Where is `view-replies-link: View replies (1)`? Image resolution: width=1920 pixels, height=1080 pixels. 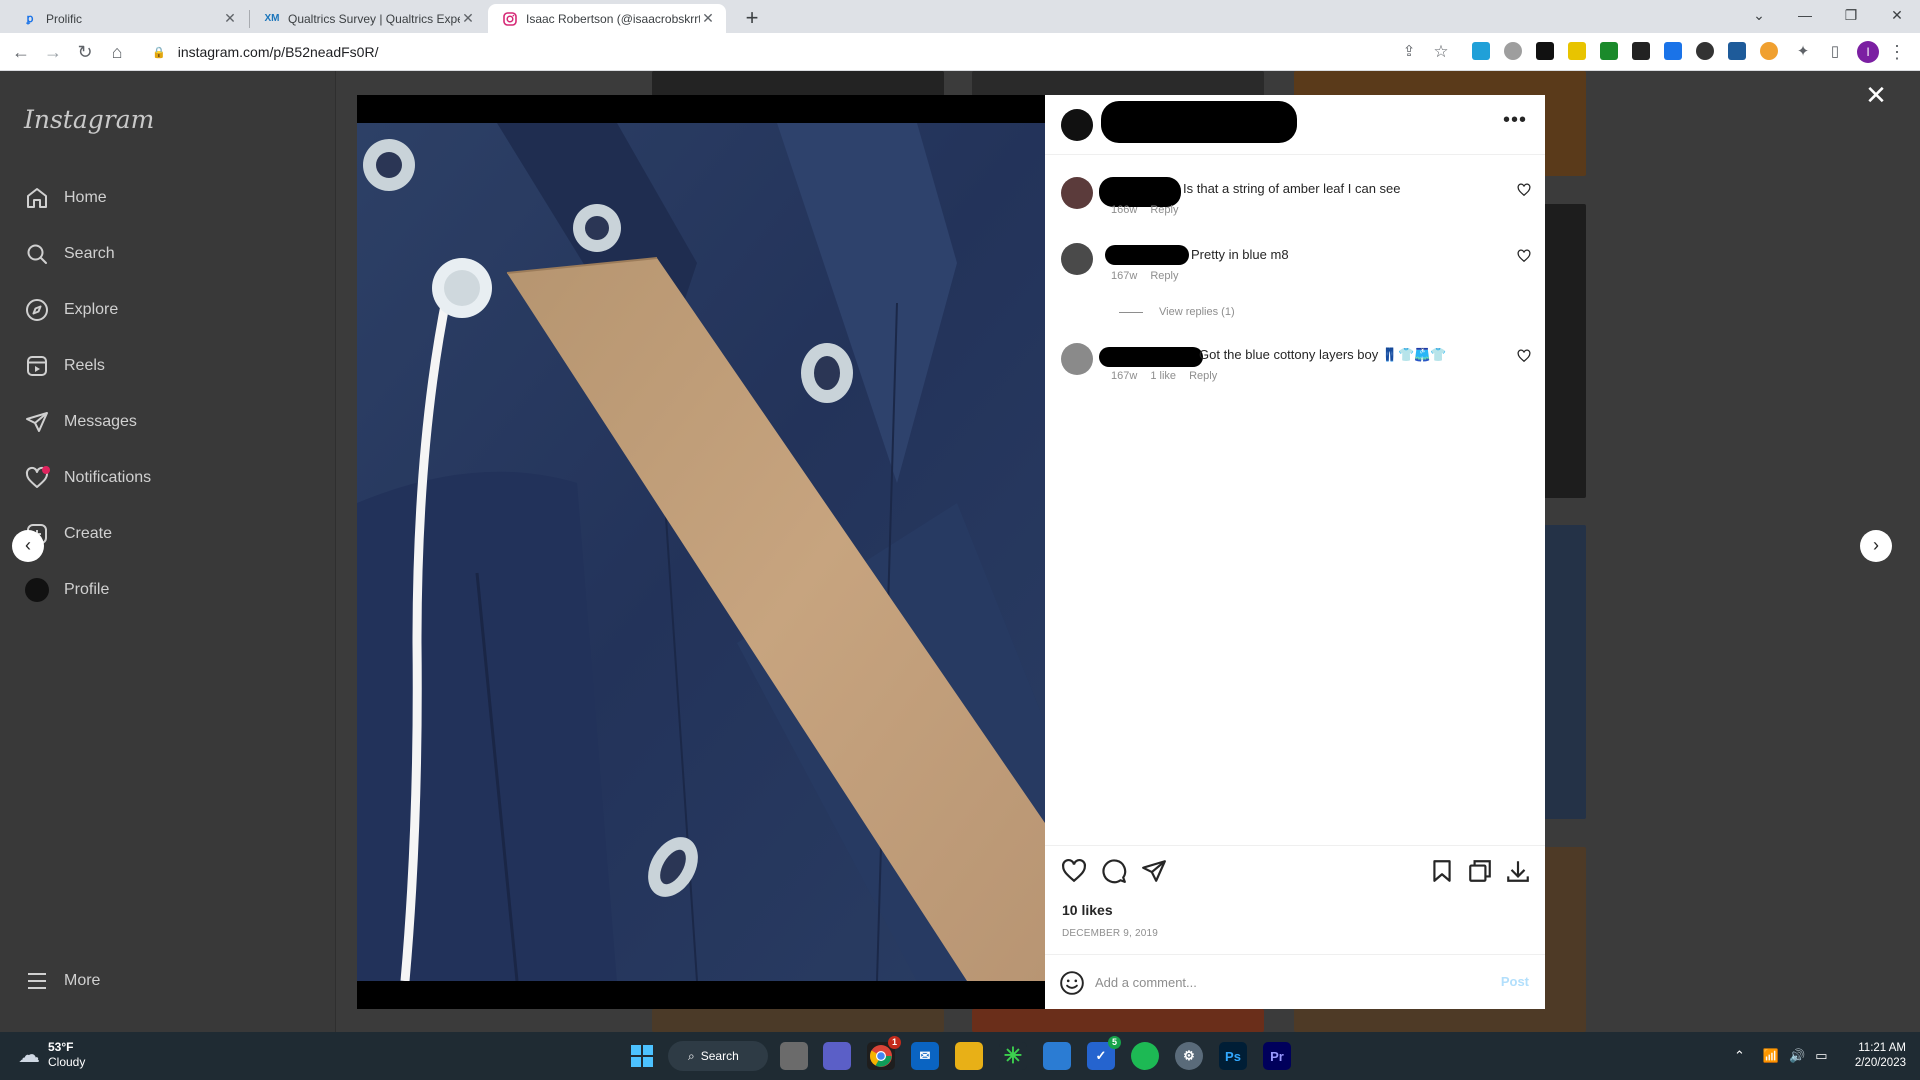
view-replies-link: View replies (1) is located at coordinates (1177, 312).